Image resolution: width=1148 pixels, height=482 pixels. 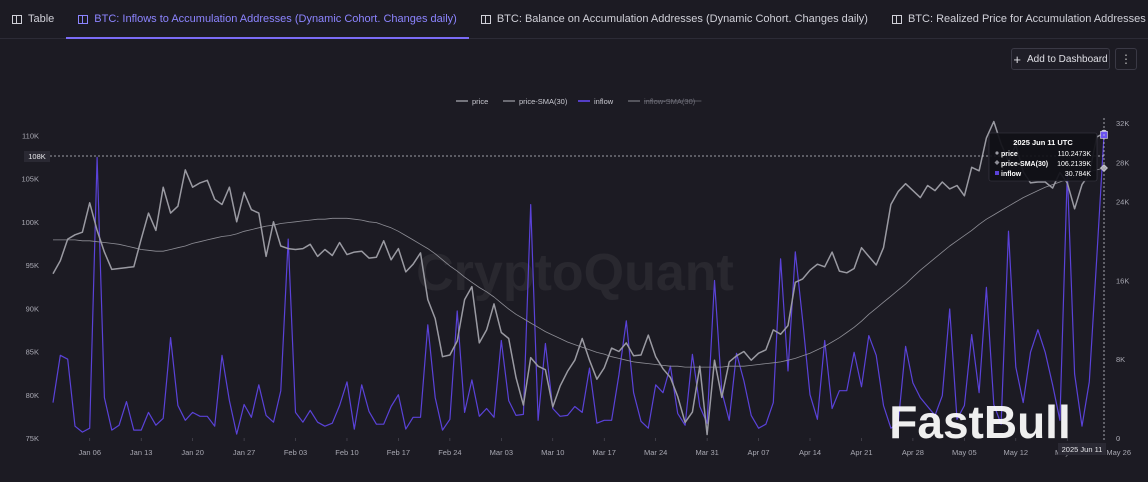 I want to click on watermark-cryptoquant: CryptoQuant, so click(x=575, y=273).